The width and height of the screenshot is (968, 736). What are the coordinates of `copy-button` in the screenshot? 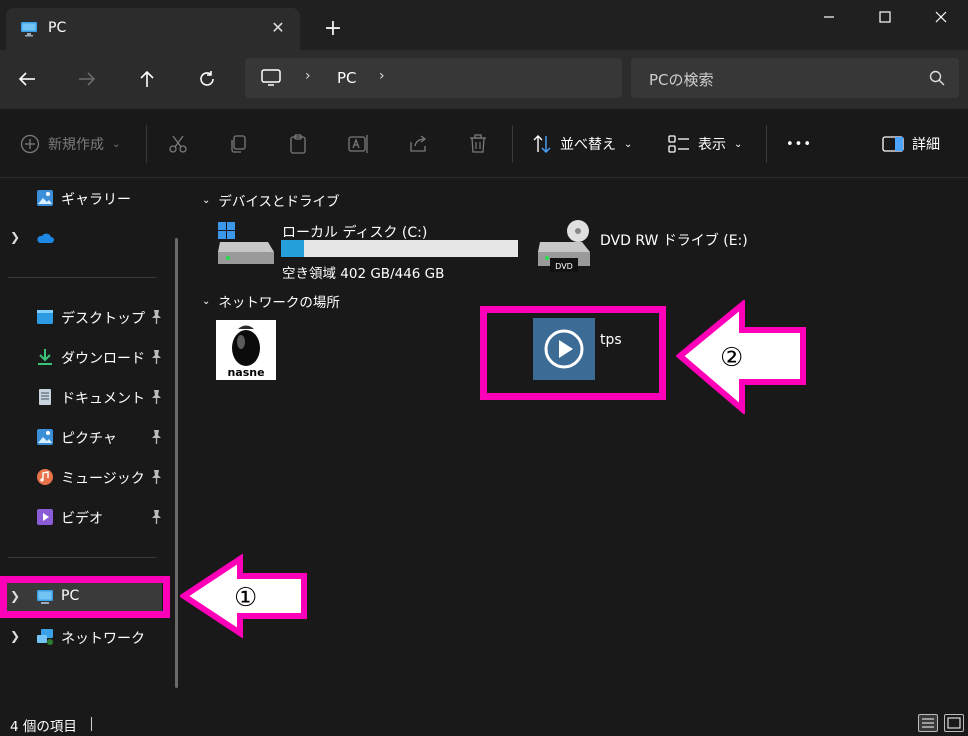 It's located at (238, 144).